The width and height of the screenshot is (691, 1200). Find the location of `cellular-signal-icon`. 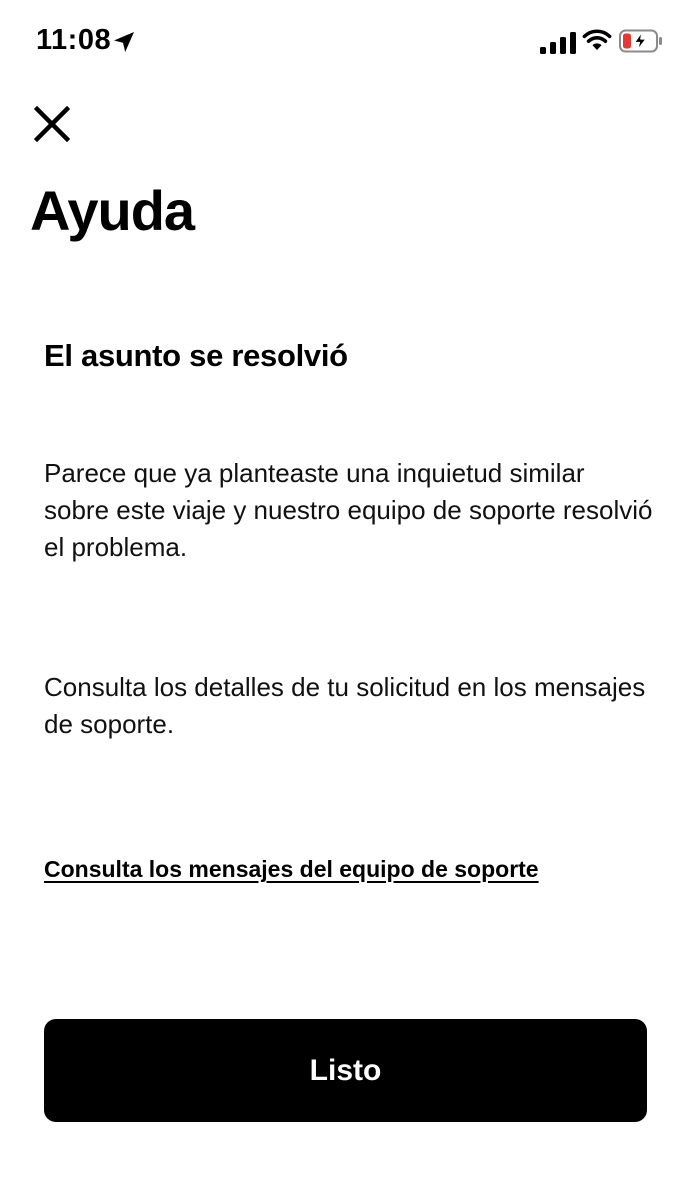

cellular-signal-icon is located at coordinates (558, 43).